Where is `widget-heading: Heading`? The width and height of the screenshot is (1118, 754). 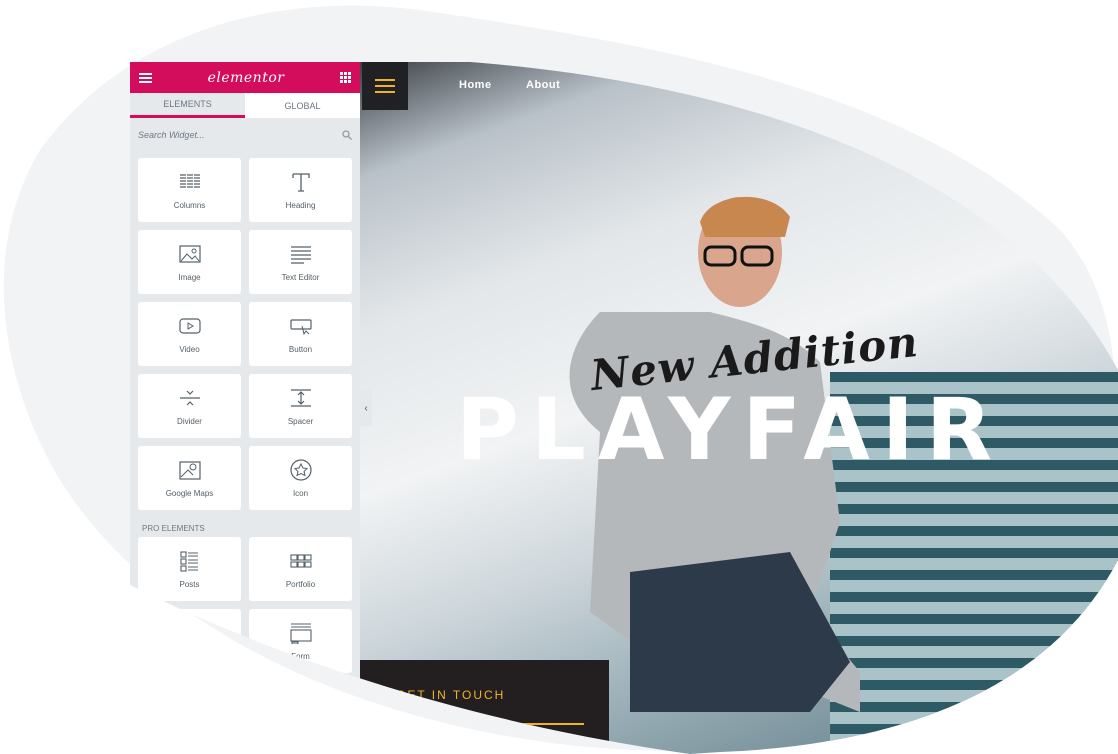 widget-heading: Heading is located at coordinates (300, 190).